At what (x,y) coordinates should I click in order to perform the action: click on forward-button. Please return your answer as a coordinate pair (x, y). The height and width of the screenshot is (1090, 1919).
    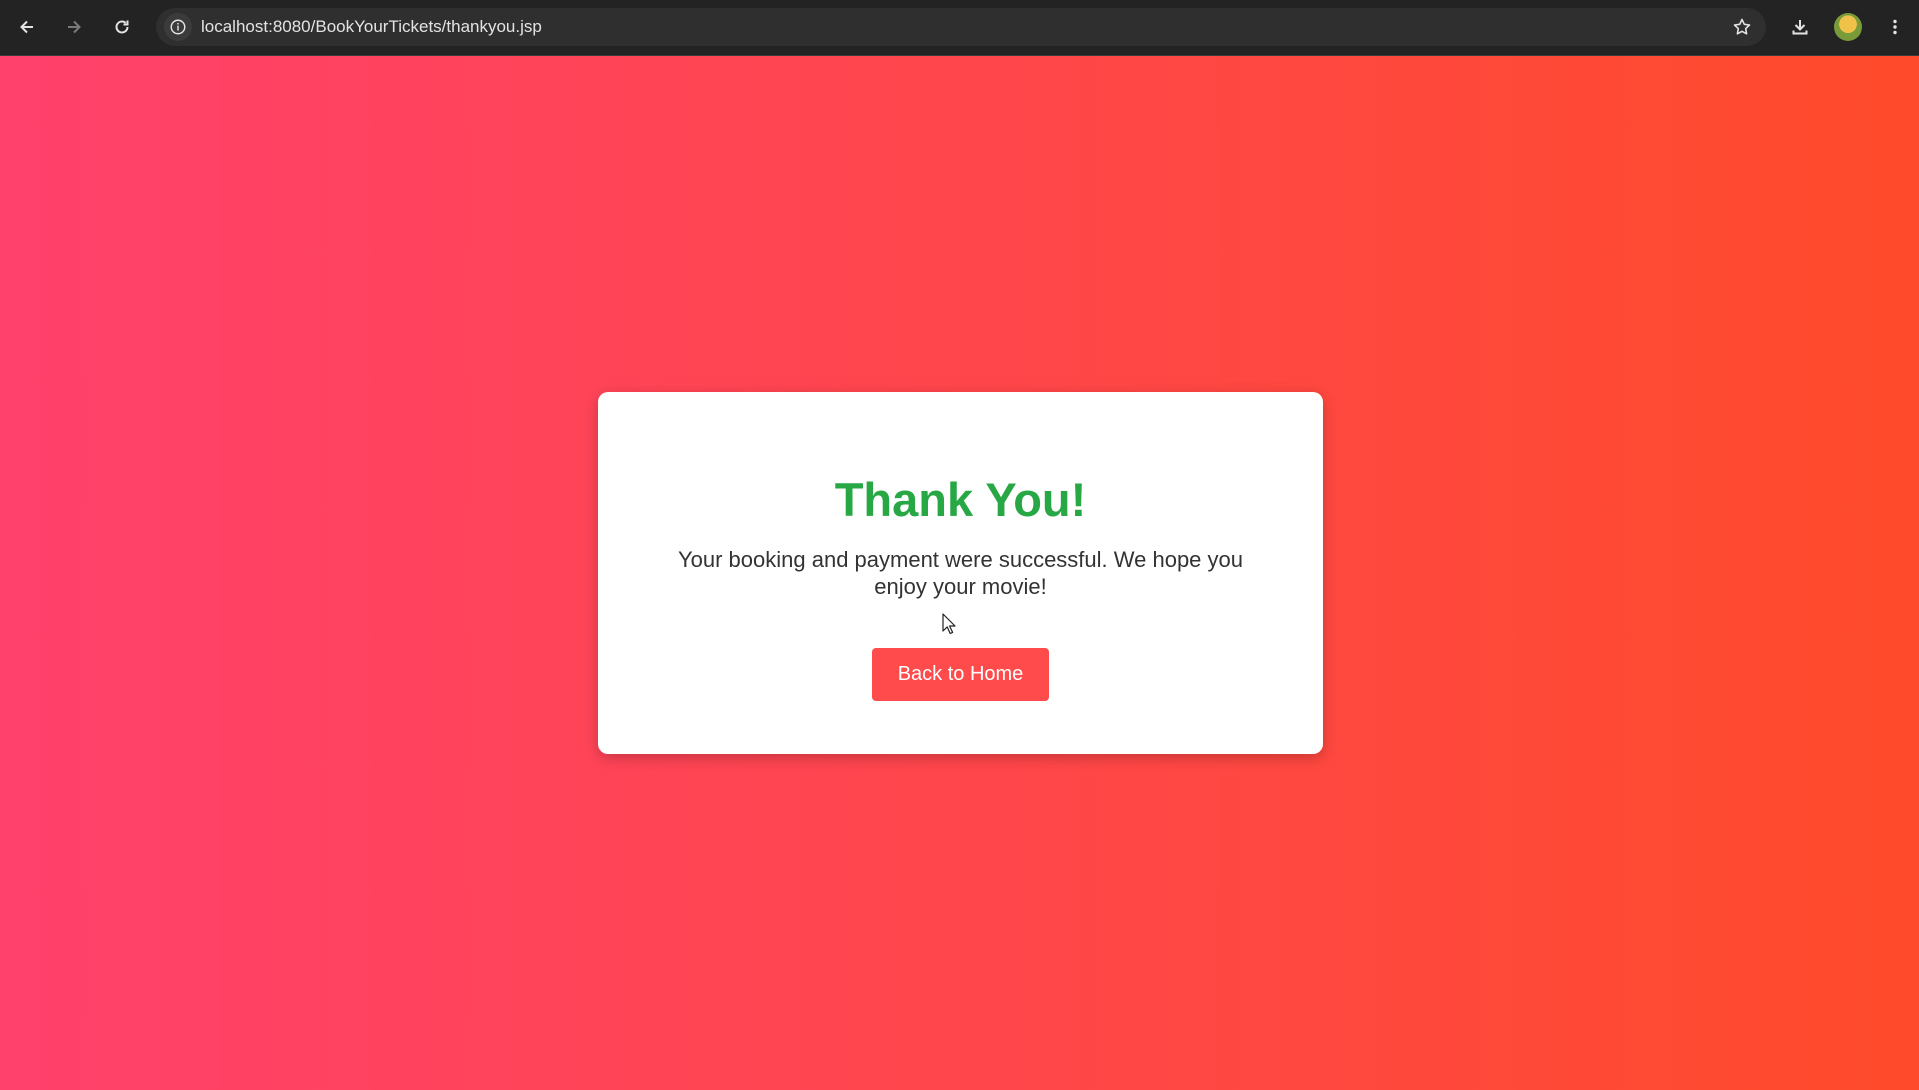
    Looking at the image, I should click on (74, 27).